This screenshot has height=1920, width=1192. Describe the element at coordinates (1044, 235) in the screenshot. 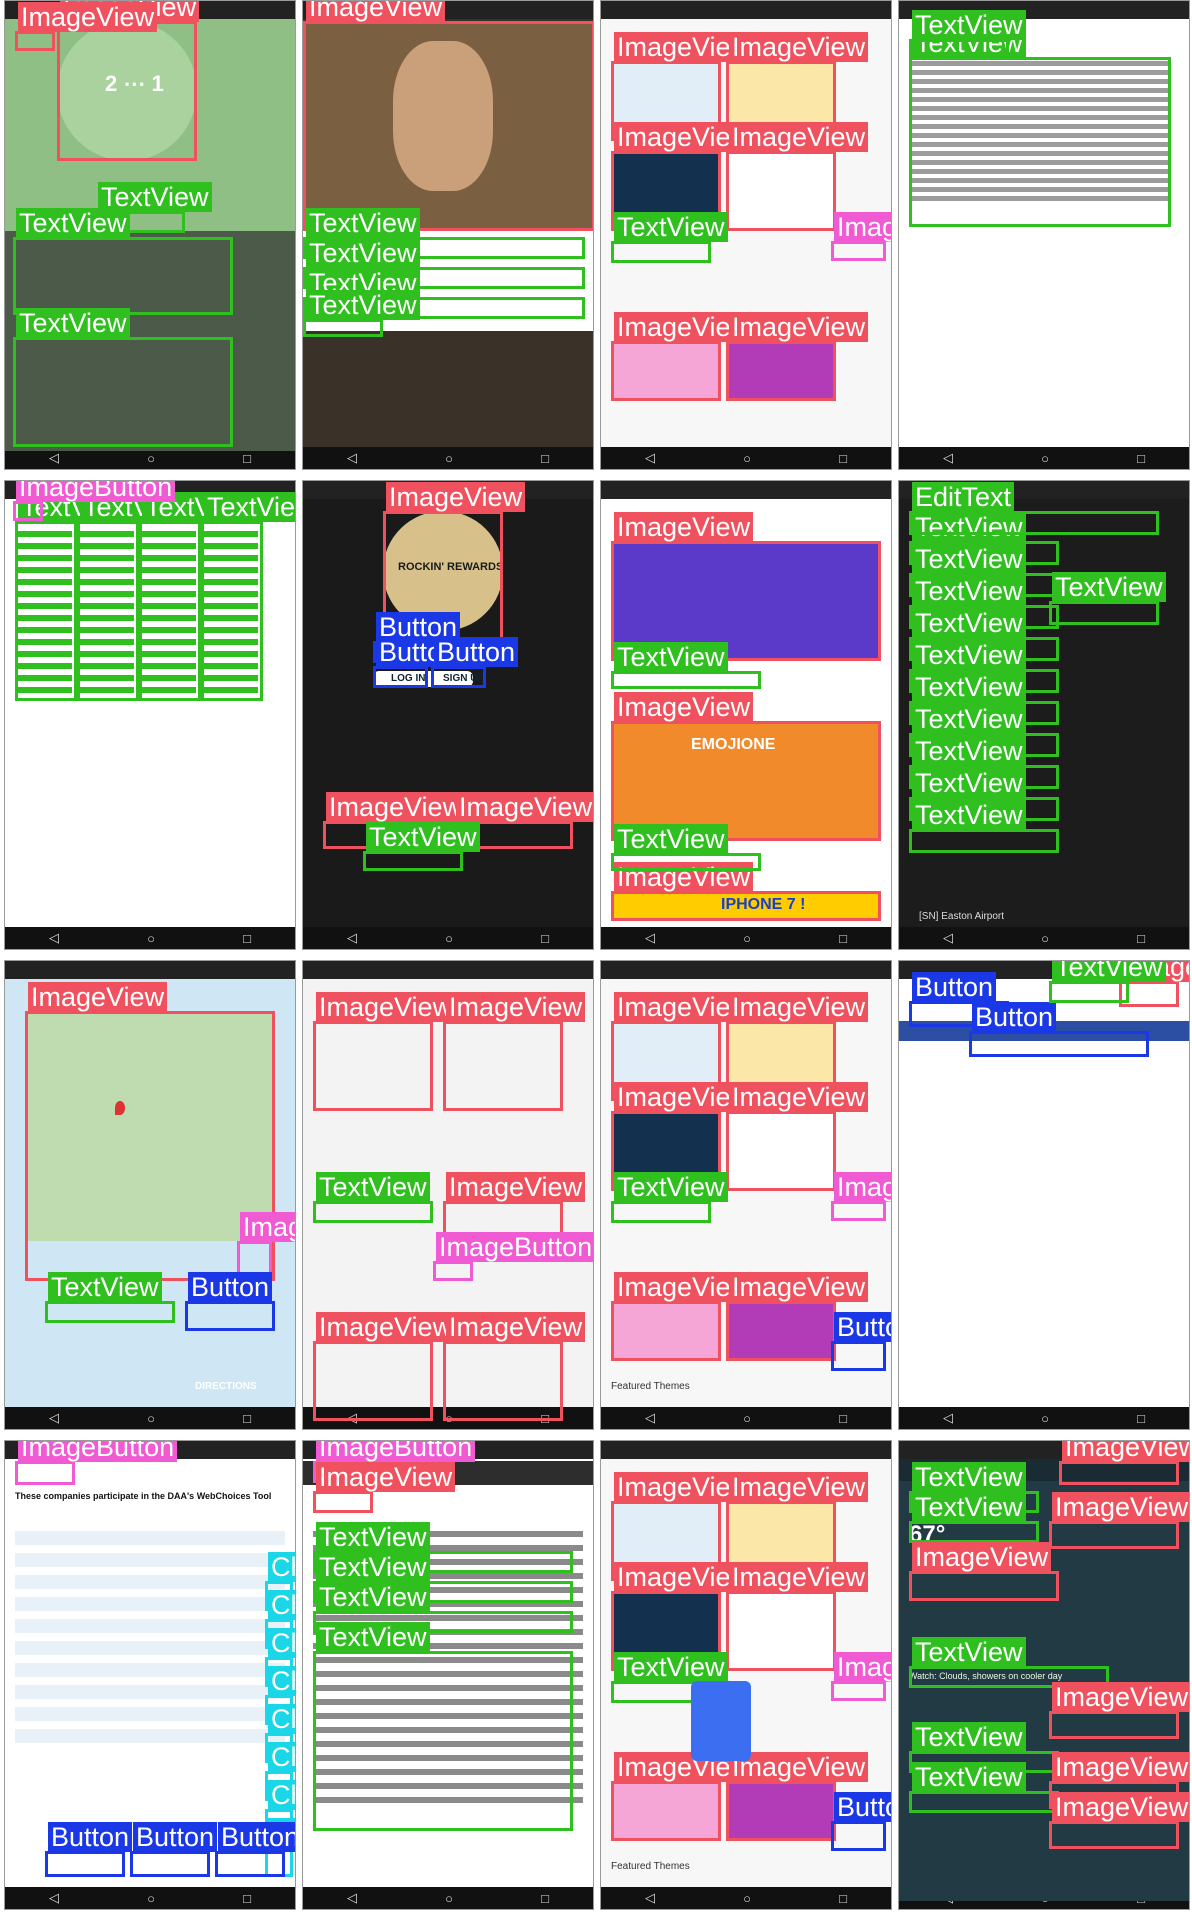

I see `tile-text-document: ◁○□ostTextViewTextView` at that location.